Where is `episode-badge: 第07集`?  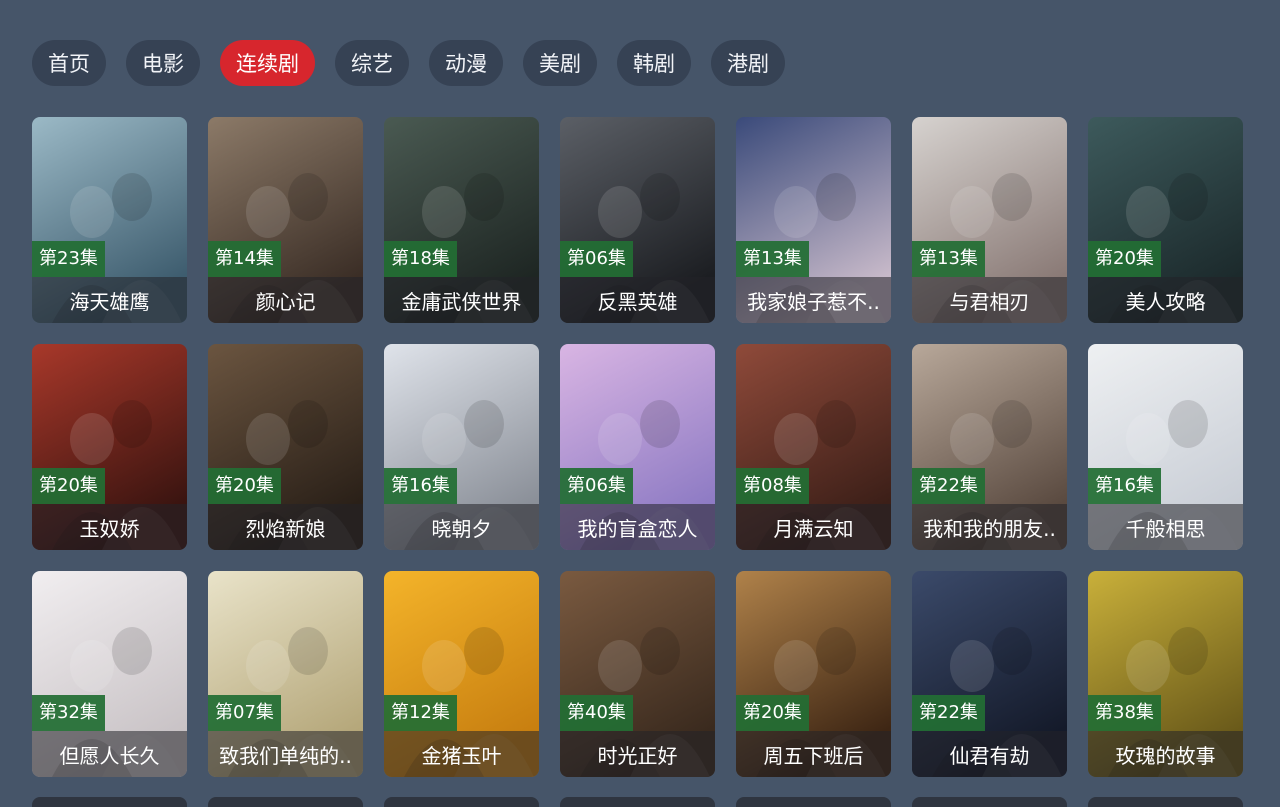
episode-badge: 第07集 is located at coordinates (244, 713).